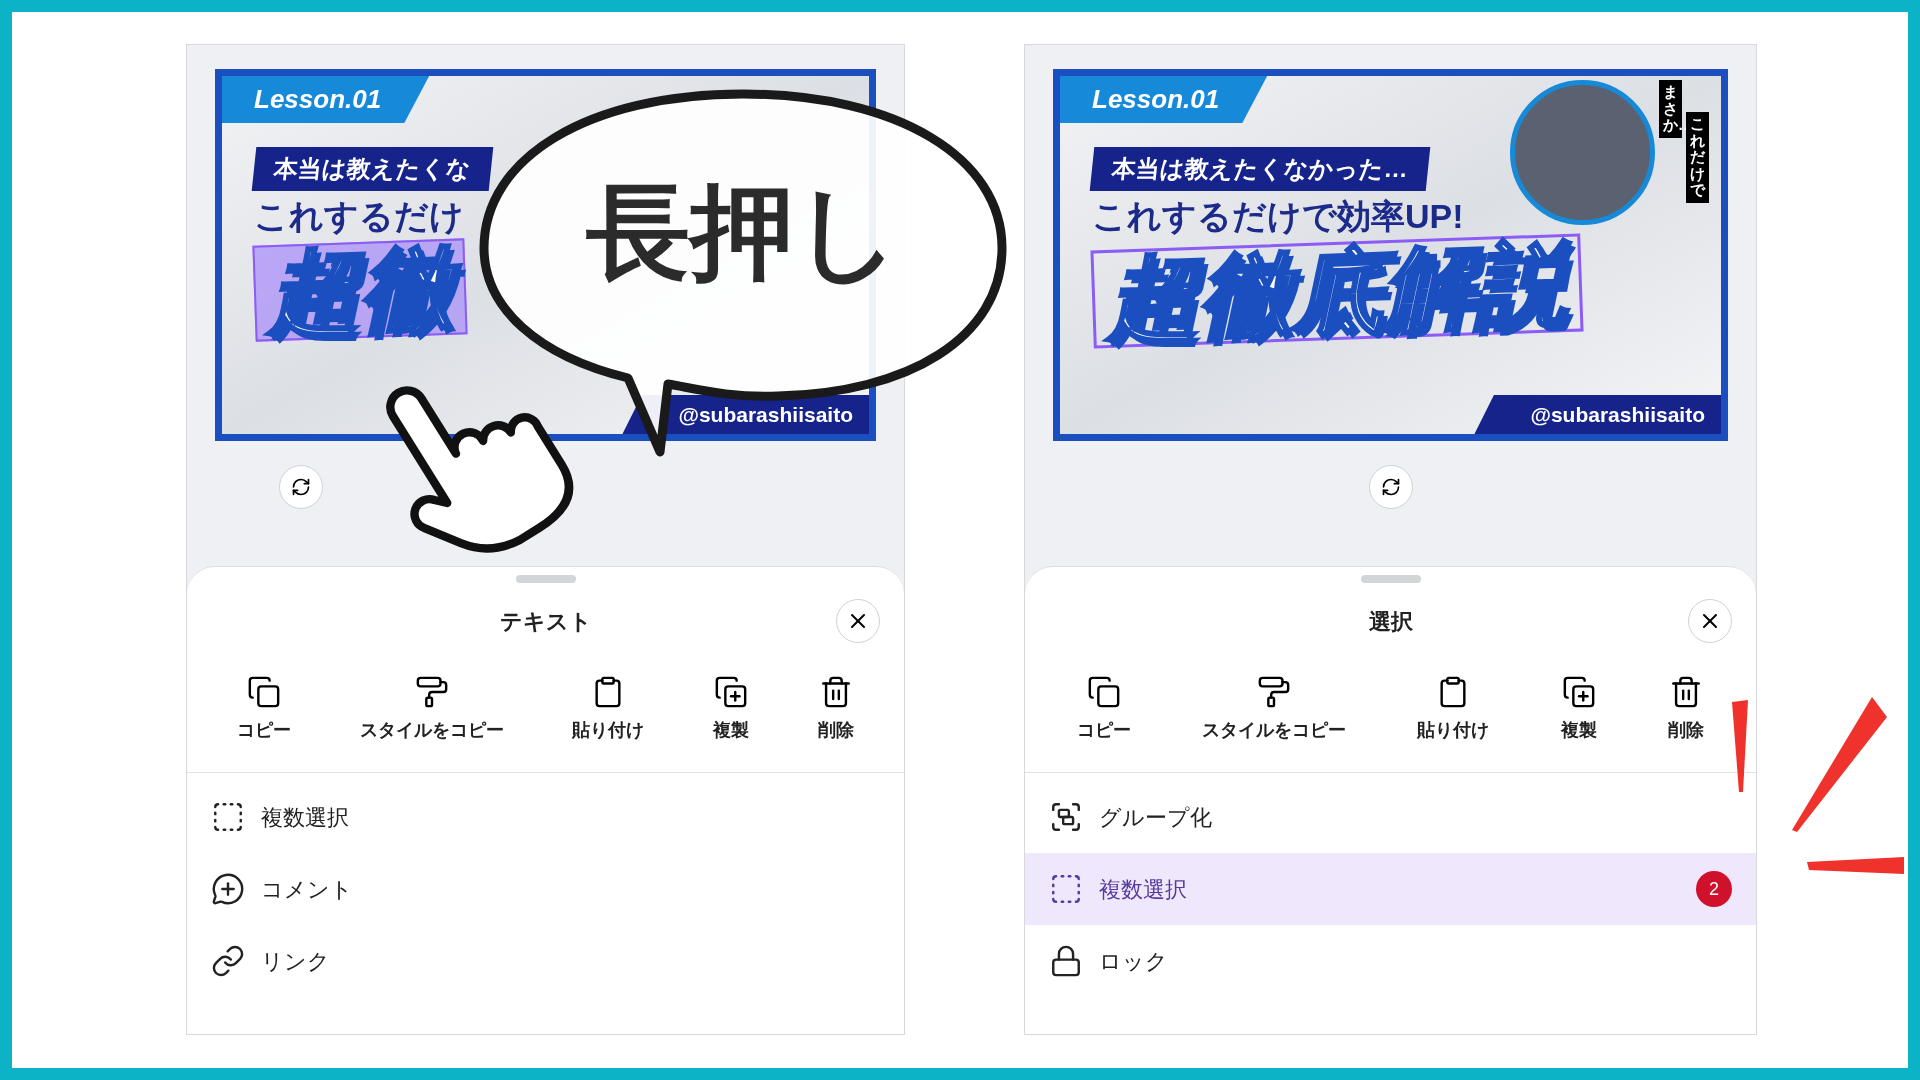 This screenshot has width=1920, height=1080. What do you see at coordinates (743, 232) in the screenshot?
I see `callout-text: 長押し` at bounding box center [743, 232].